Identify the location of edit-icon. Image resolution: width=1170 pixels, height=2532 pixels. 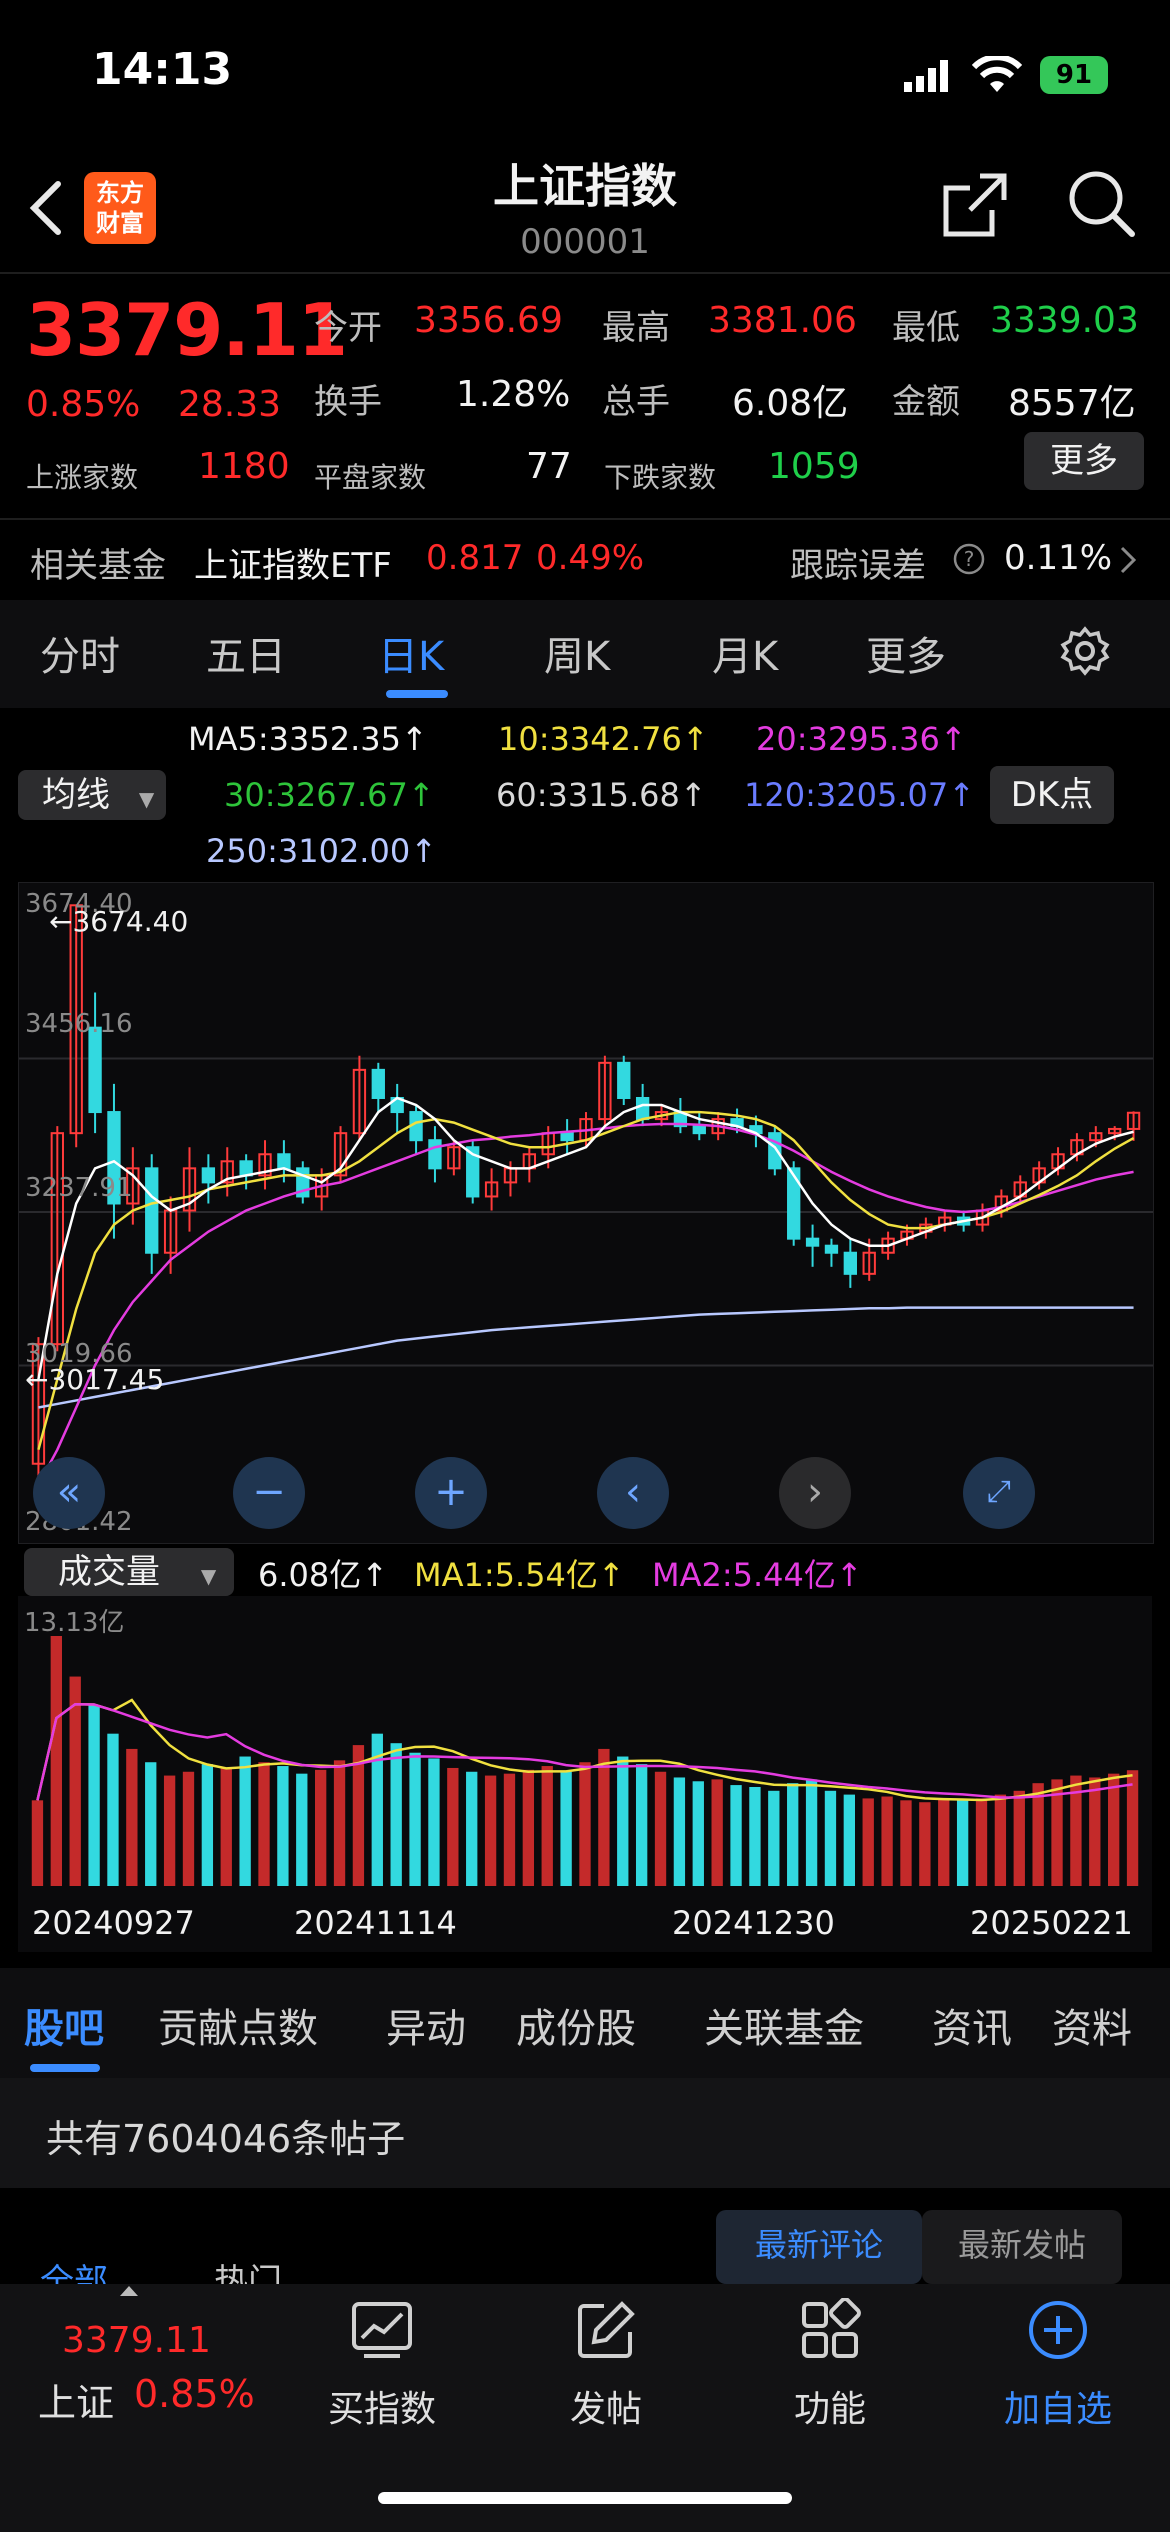
(606, 2330).